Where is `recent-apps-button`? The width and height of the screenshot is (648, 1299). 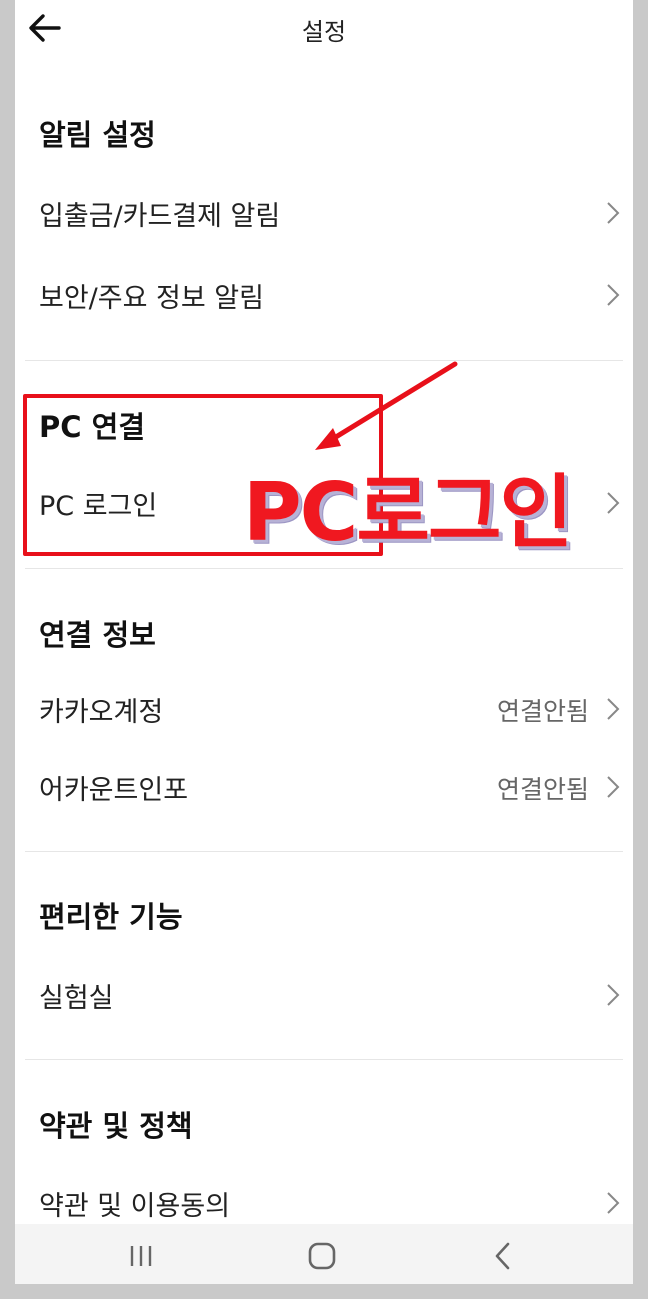 recent-apps-button is located at coordinates (141, 1256).